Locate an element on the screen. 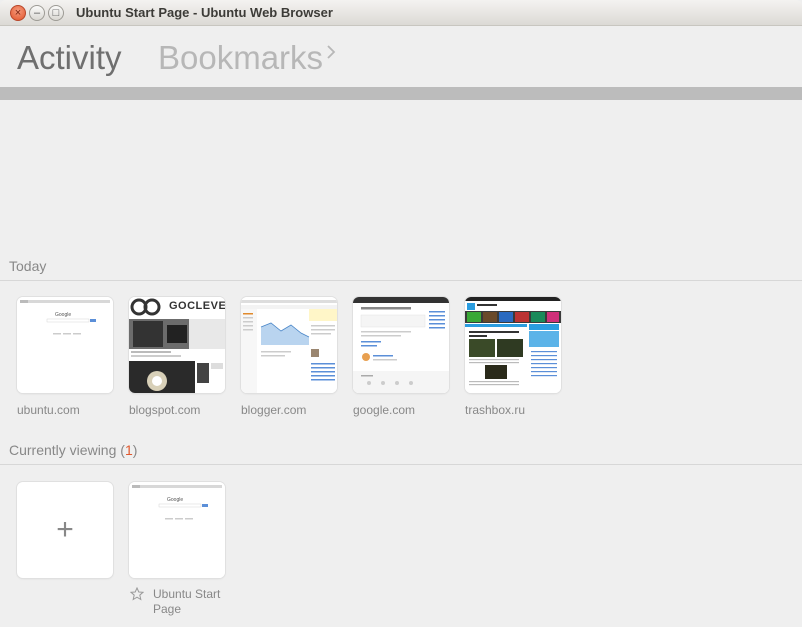 The height and width of the screenshot is (627, 802). section-title-suffix: ) is located at coordinates (135, 450).